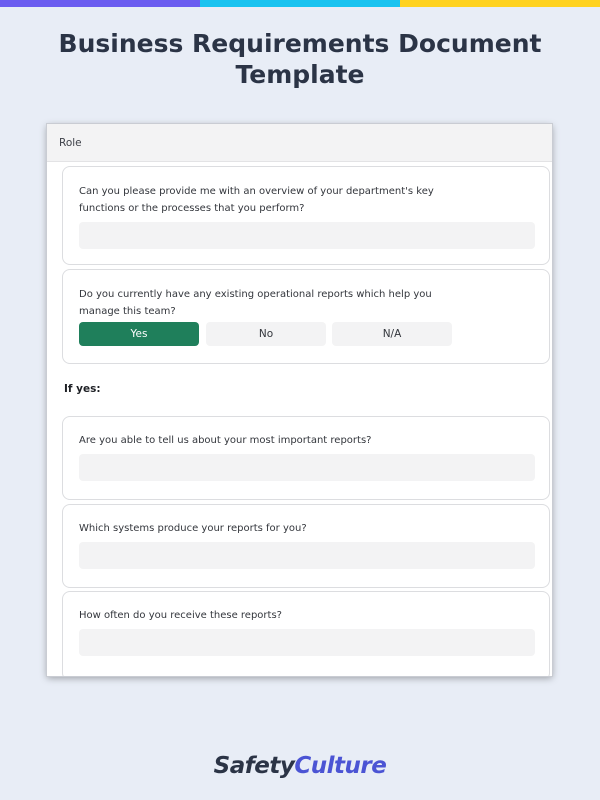 The height and width of the screenshot is (800, 600). I want to click on question-text: How often do you receive these reports?, so click(180, 615).